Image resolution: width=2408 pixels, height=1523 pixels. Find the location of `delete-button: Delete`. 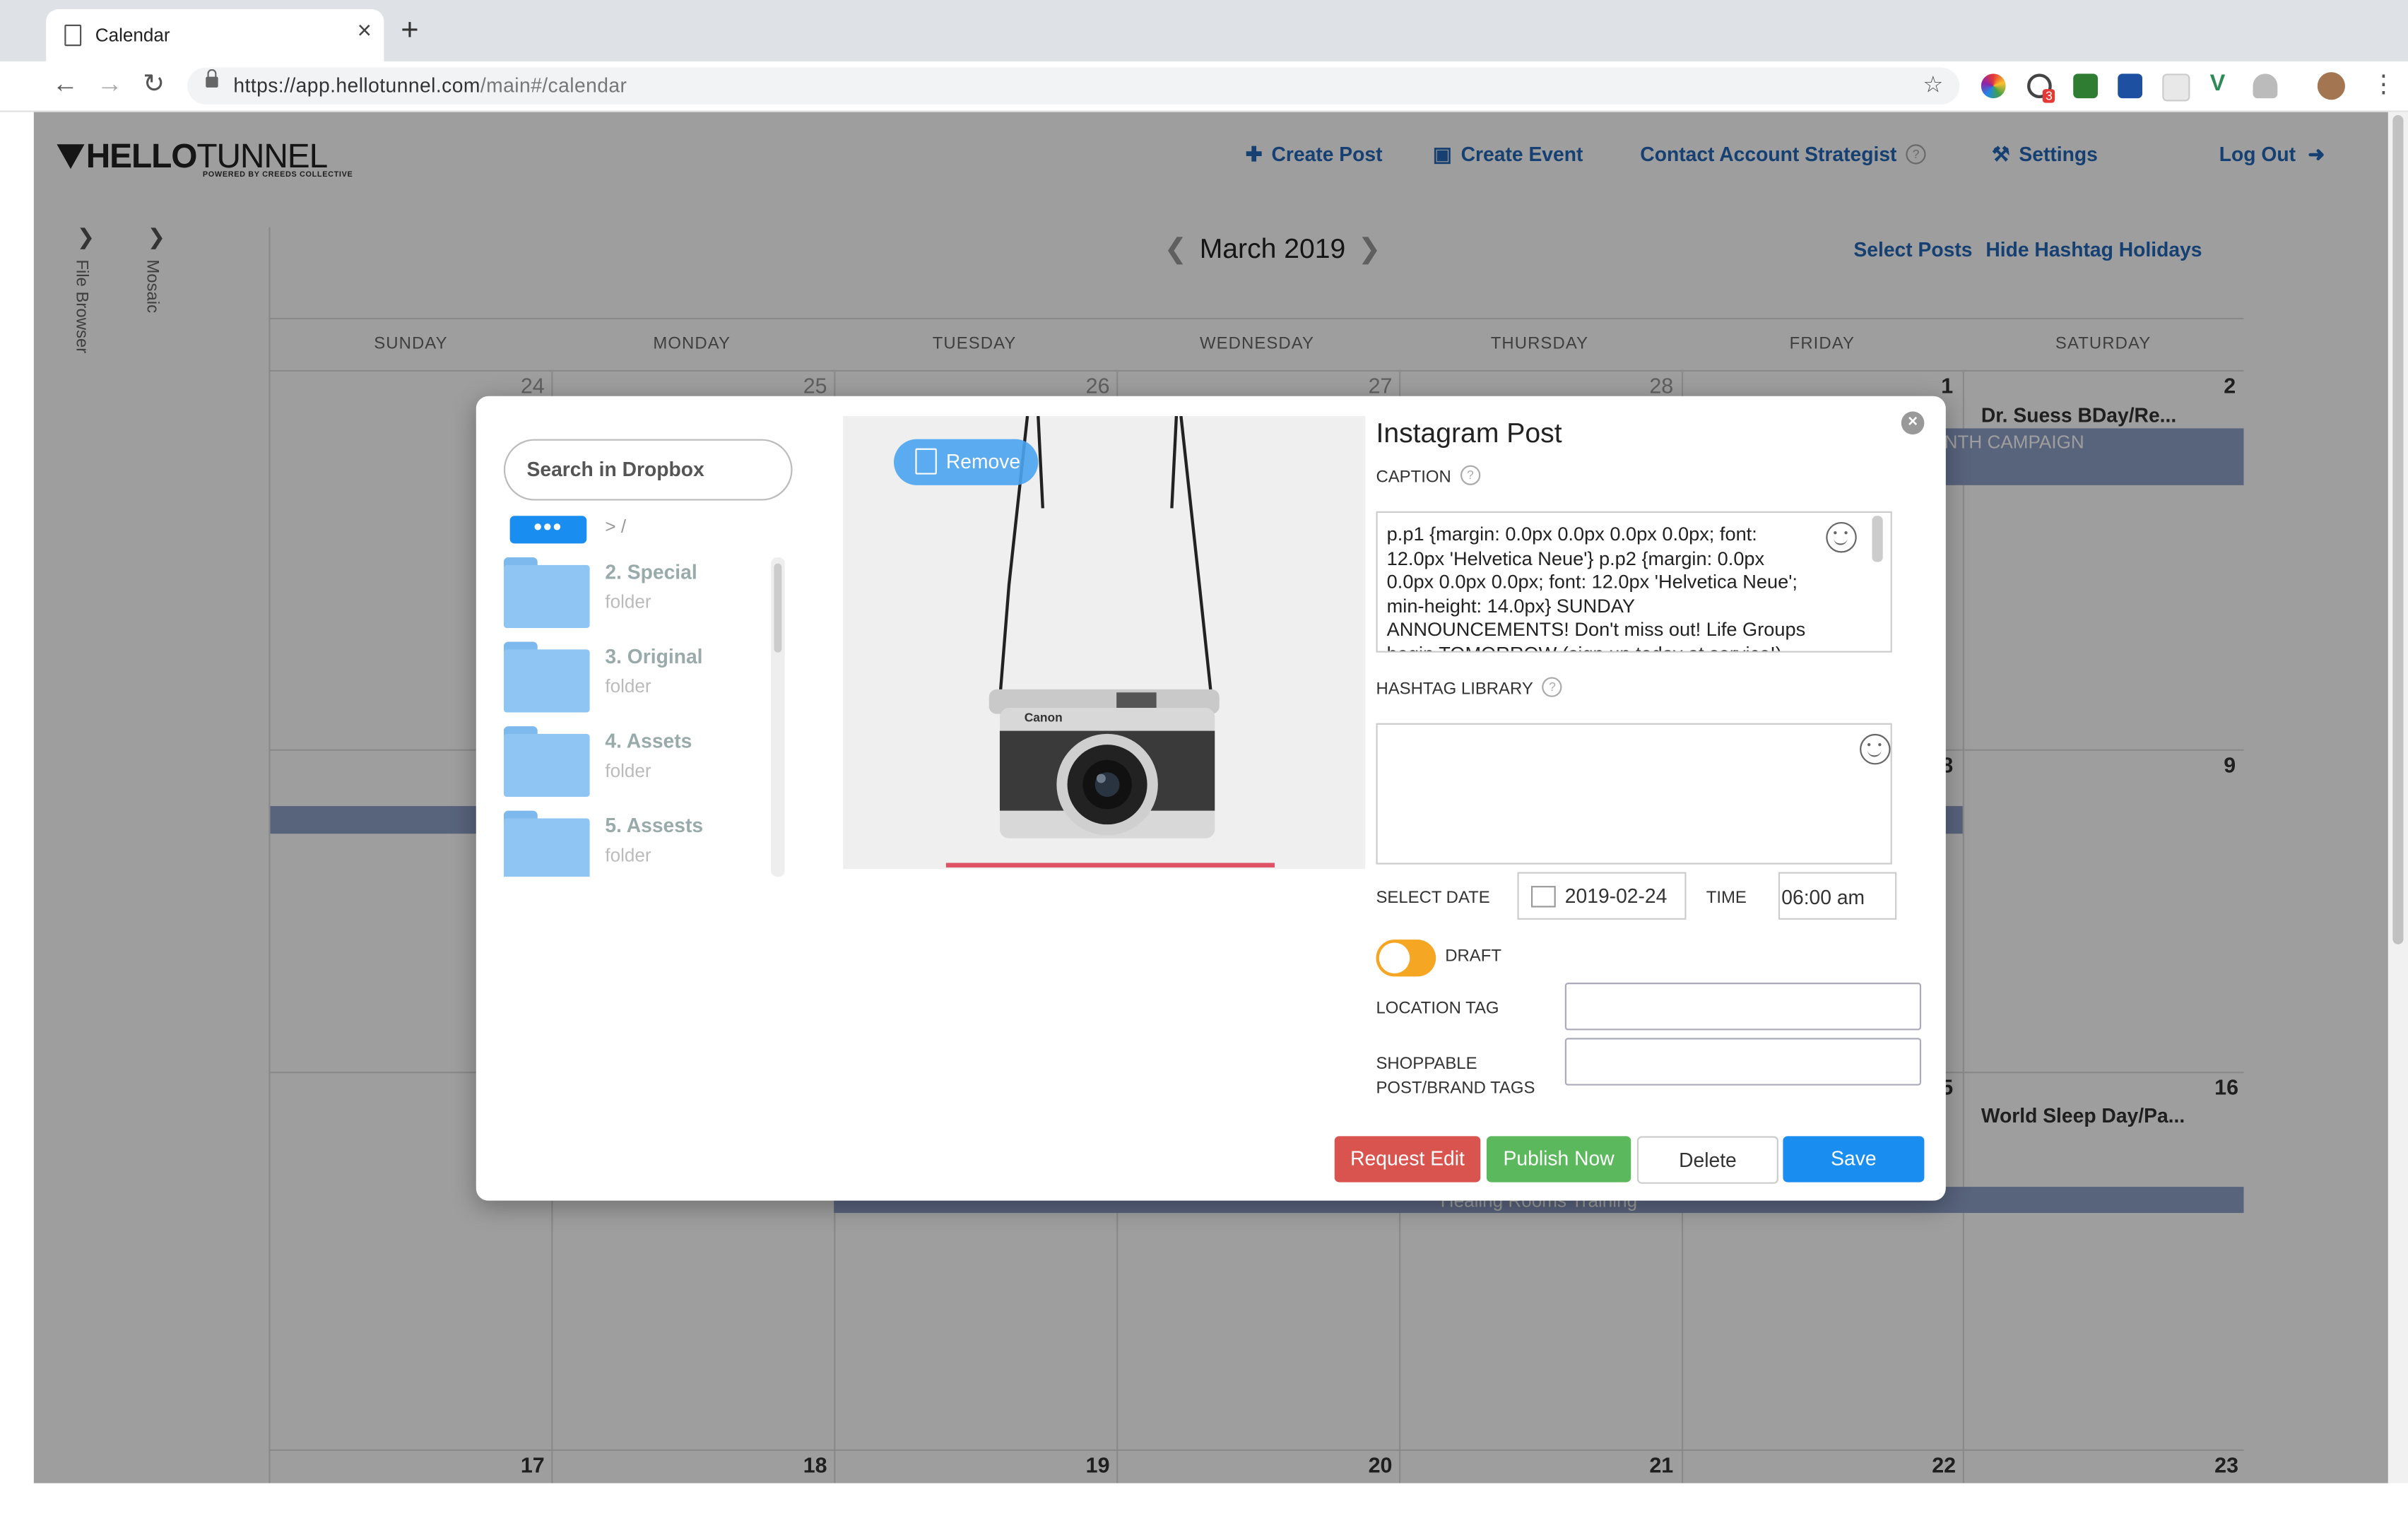

delete-button: Delete is located at coordinates (1707, 1160).